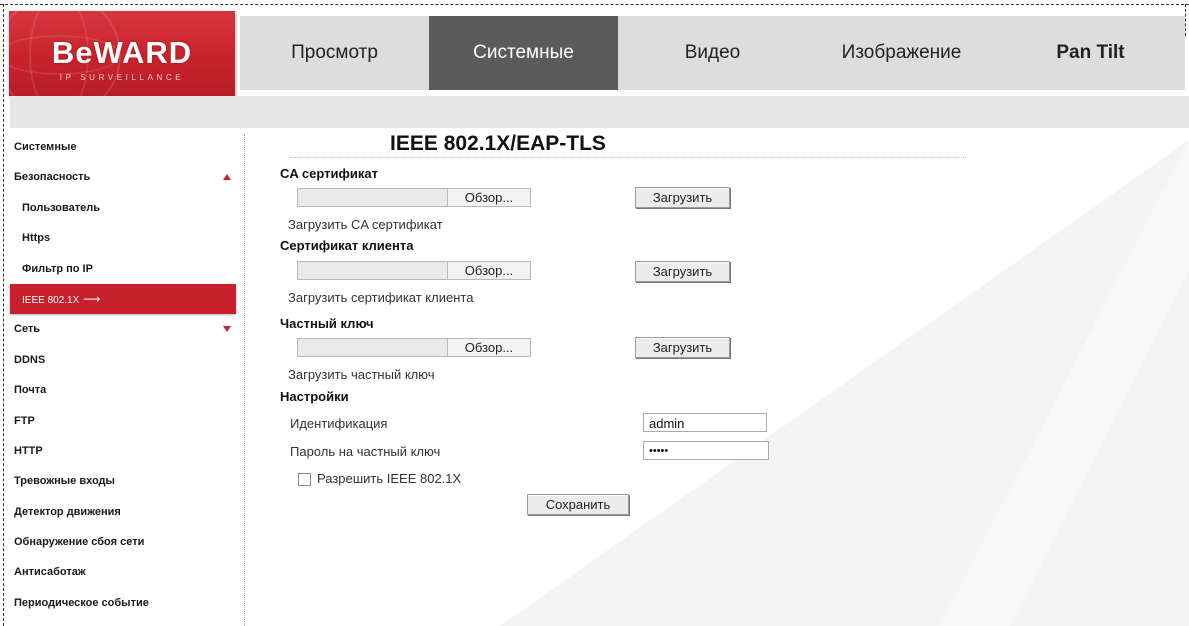 This screenshot has height=626, width=1189. What do you see at coordinates (389, 478) in the screenshot?
I see `enable-ieee8021x-label: Разрешить IEEE 802.1X` at bounding box center [389, 478].